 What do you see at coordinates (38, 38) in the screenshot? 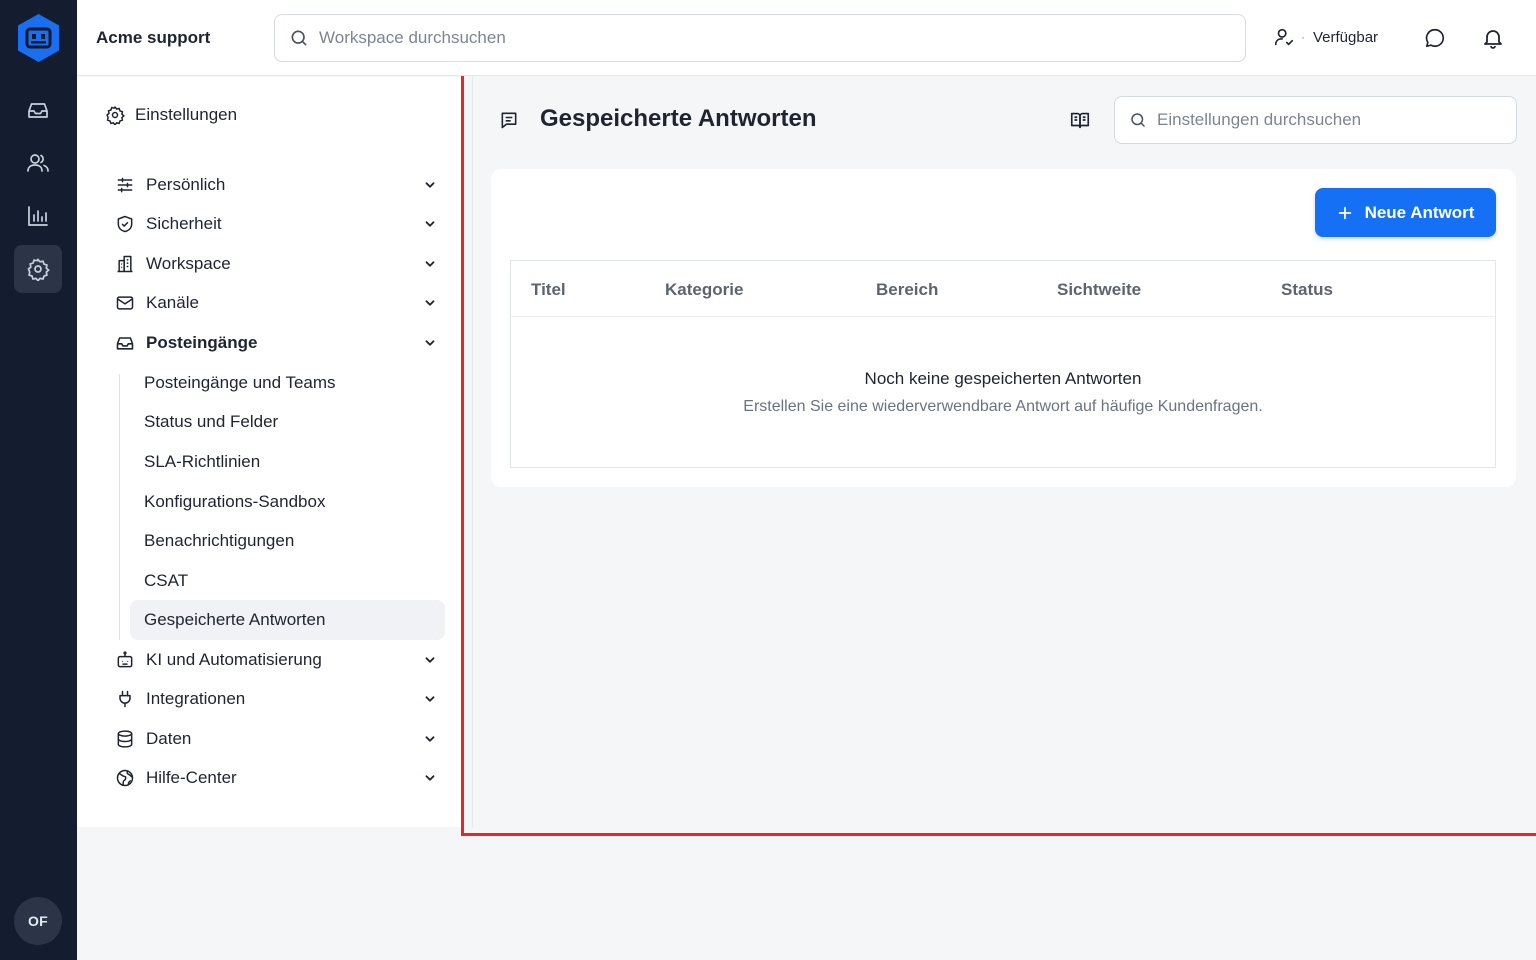
I see `app-logo-icon` at bounding box center [38, 38].